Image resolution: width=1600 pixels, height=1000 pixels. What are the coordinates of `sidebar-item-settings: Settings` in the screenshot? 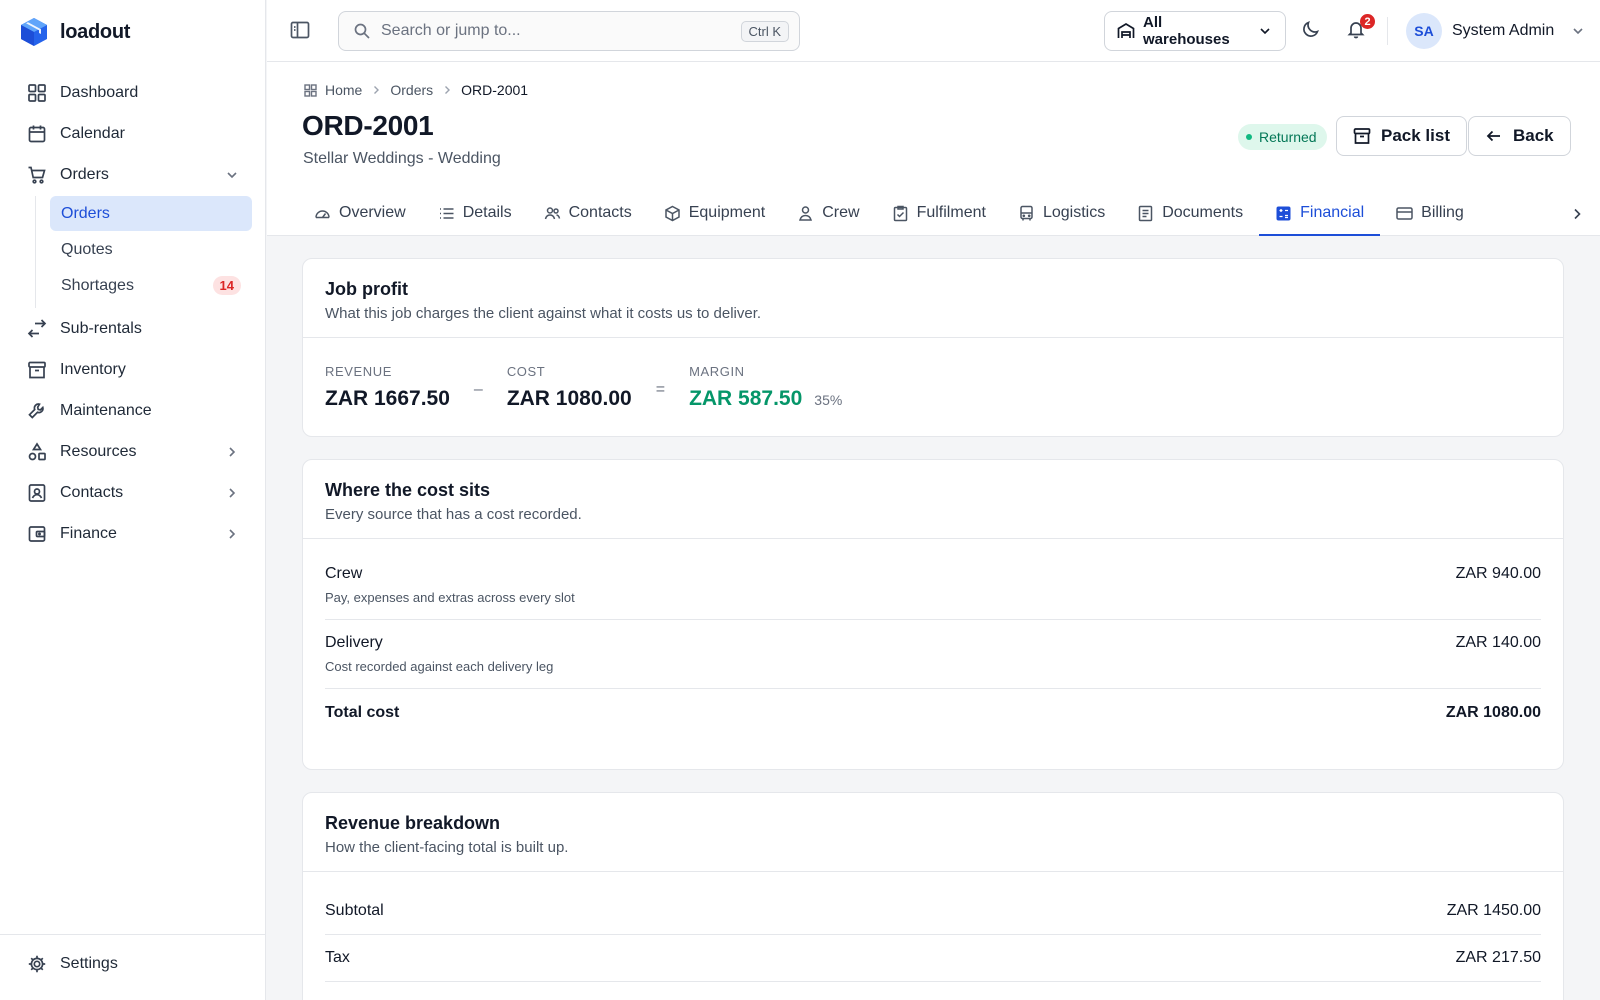 It's located at (132, 963).